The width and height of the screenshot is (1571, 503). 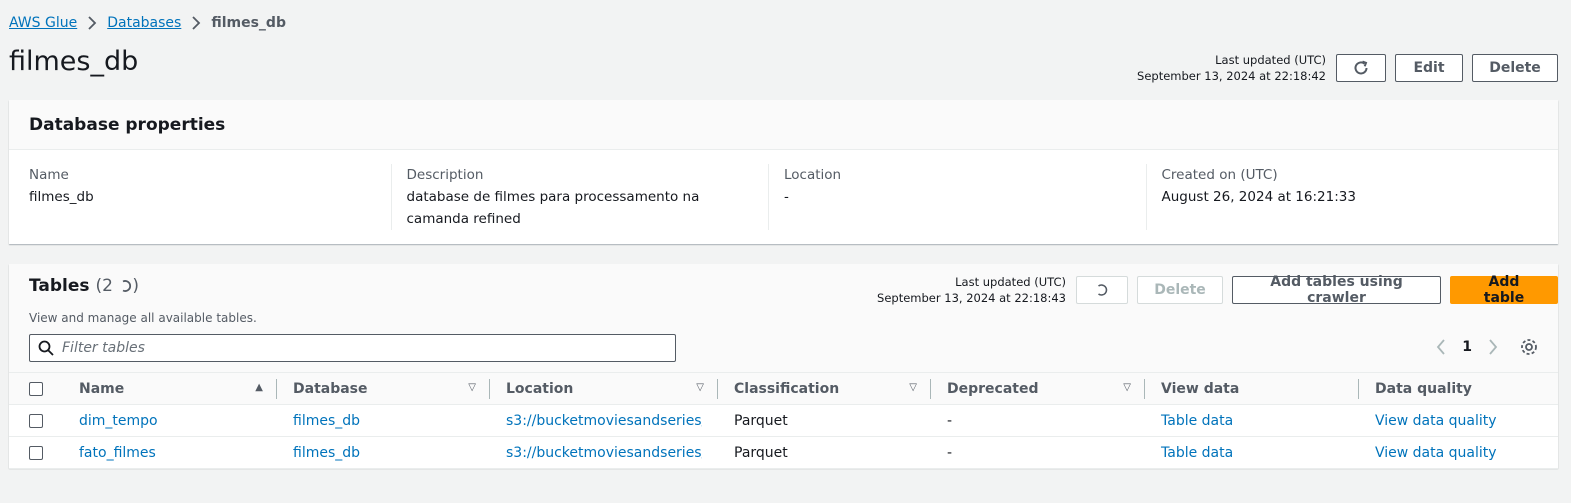 I want to click on select-all-checkbox, so click(x=36, y=388).